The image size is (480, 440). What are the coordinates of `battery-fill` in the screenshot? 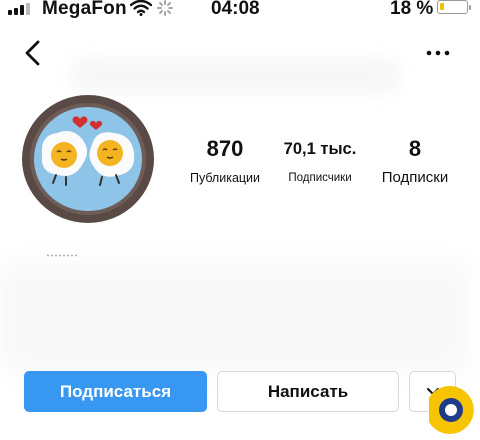 It's located at (442, 6).